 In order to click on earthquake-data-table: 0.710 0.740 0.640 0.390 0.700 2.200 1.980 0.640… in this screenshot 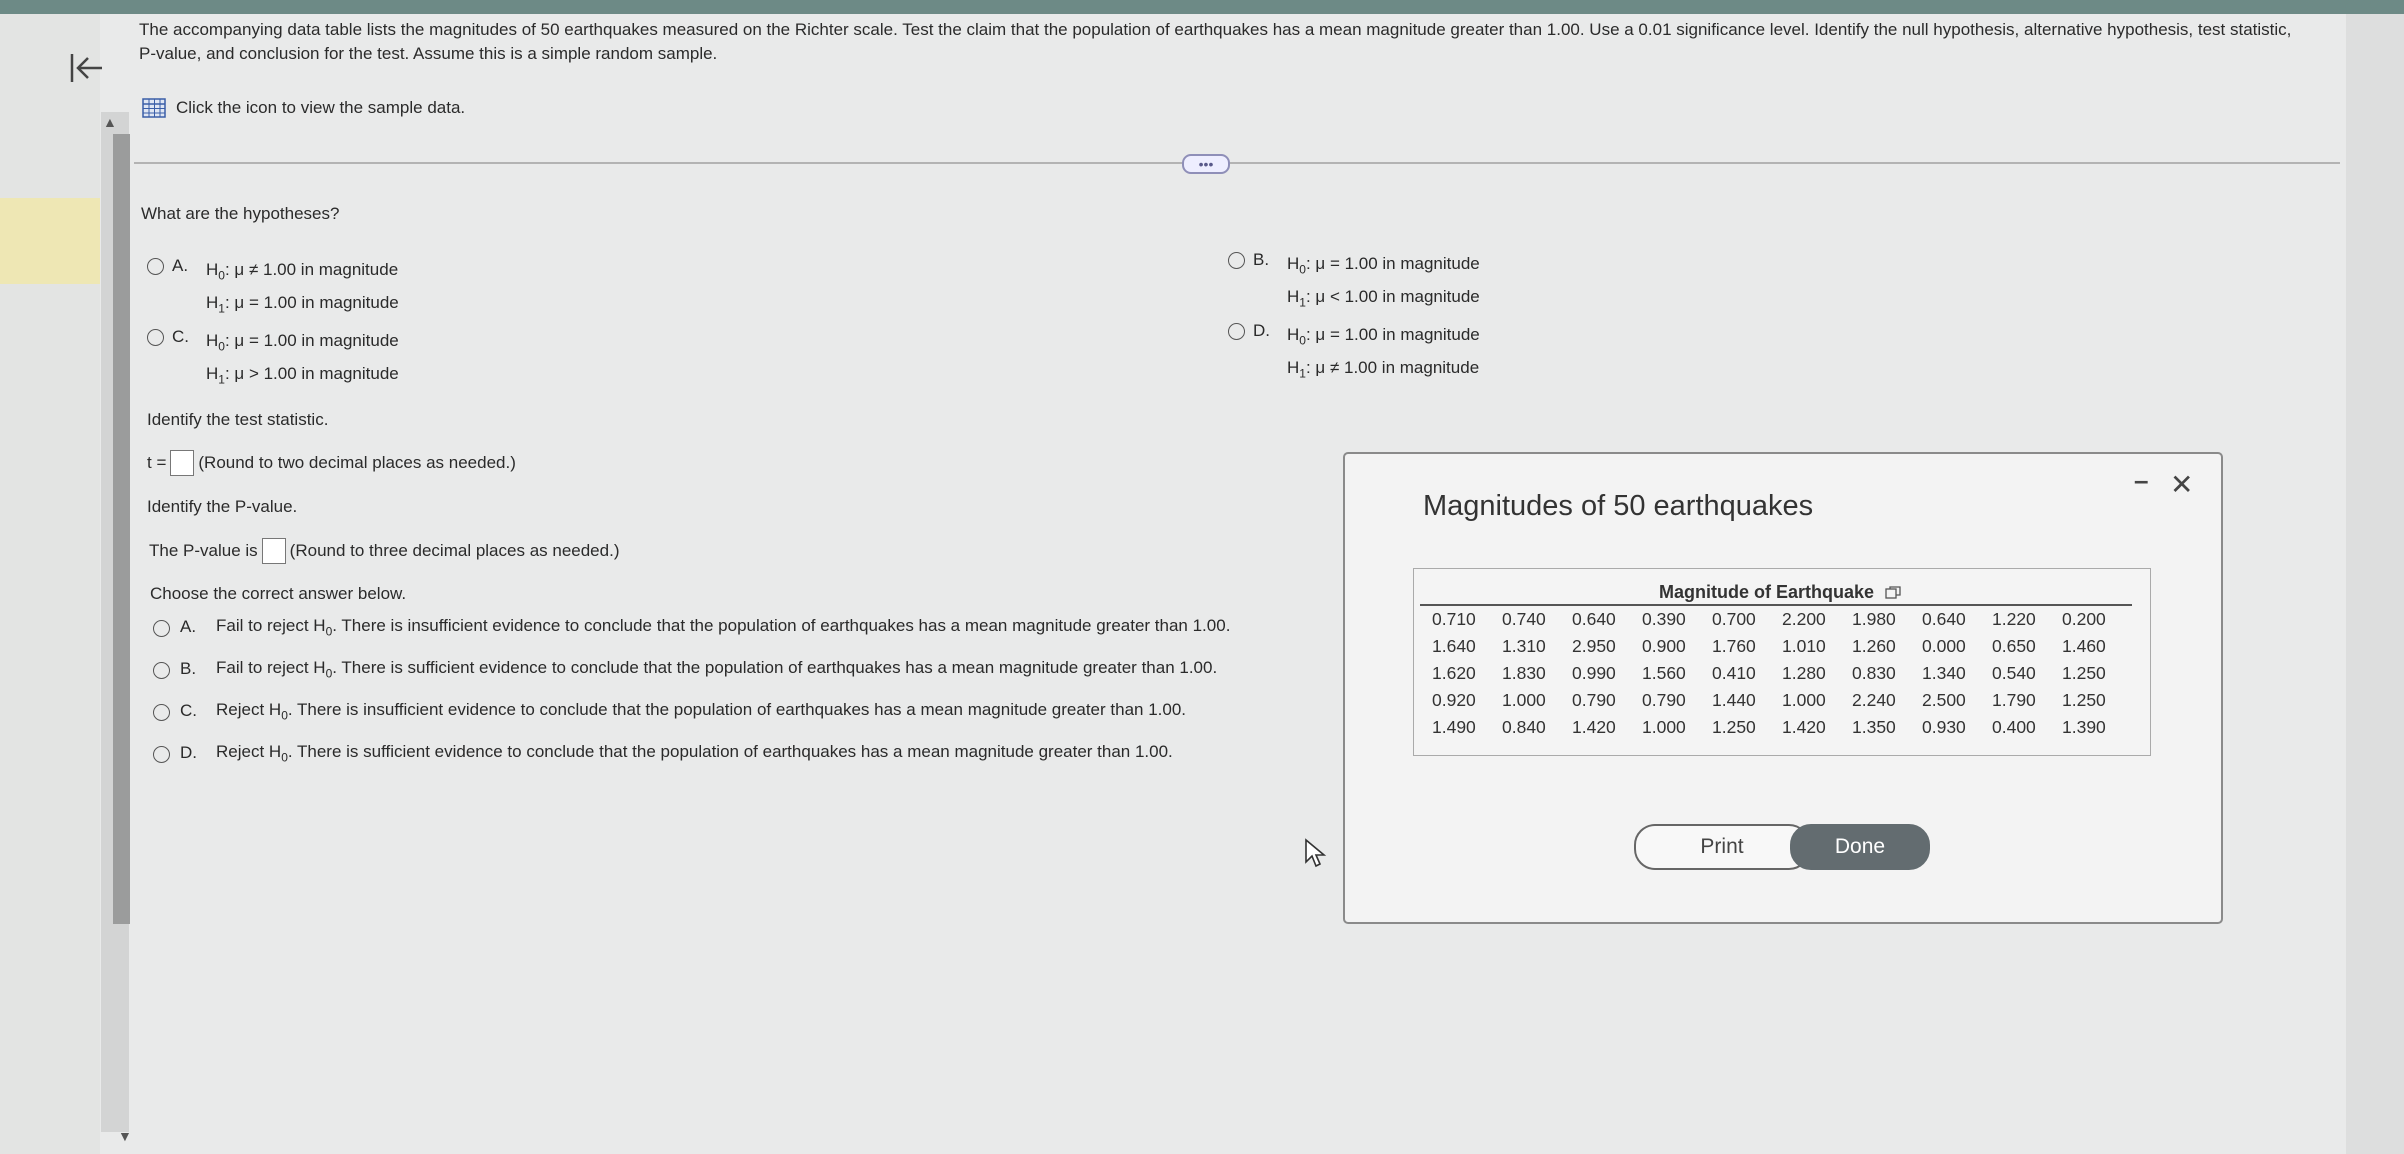, I will do `click(1782, 673)`.